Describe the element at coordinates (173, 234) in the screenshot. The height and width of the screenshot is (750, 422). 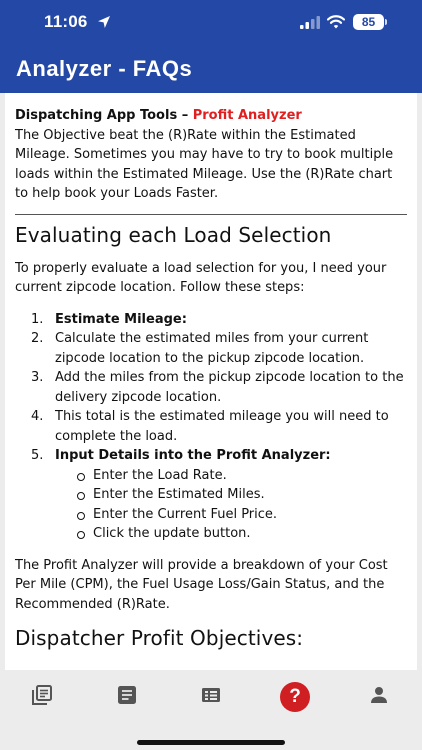
I see `section-title-evaluating: Evaluating each Load Selection` at that location.